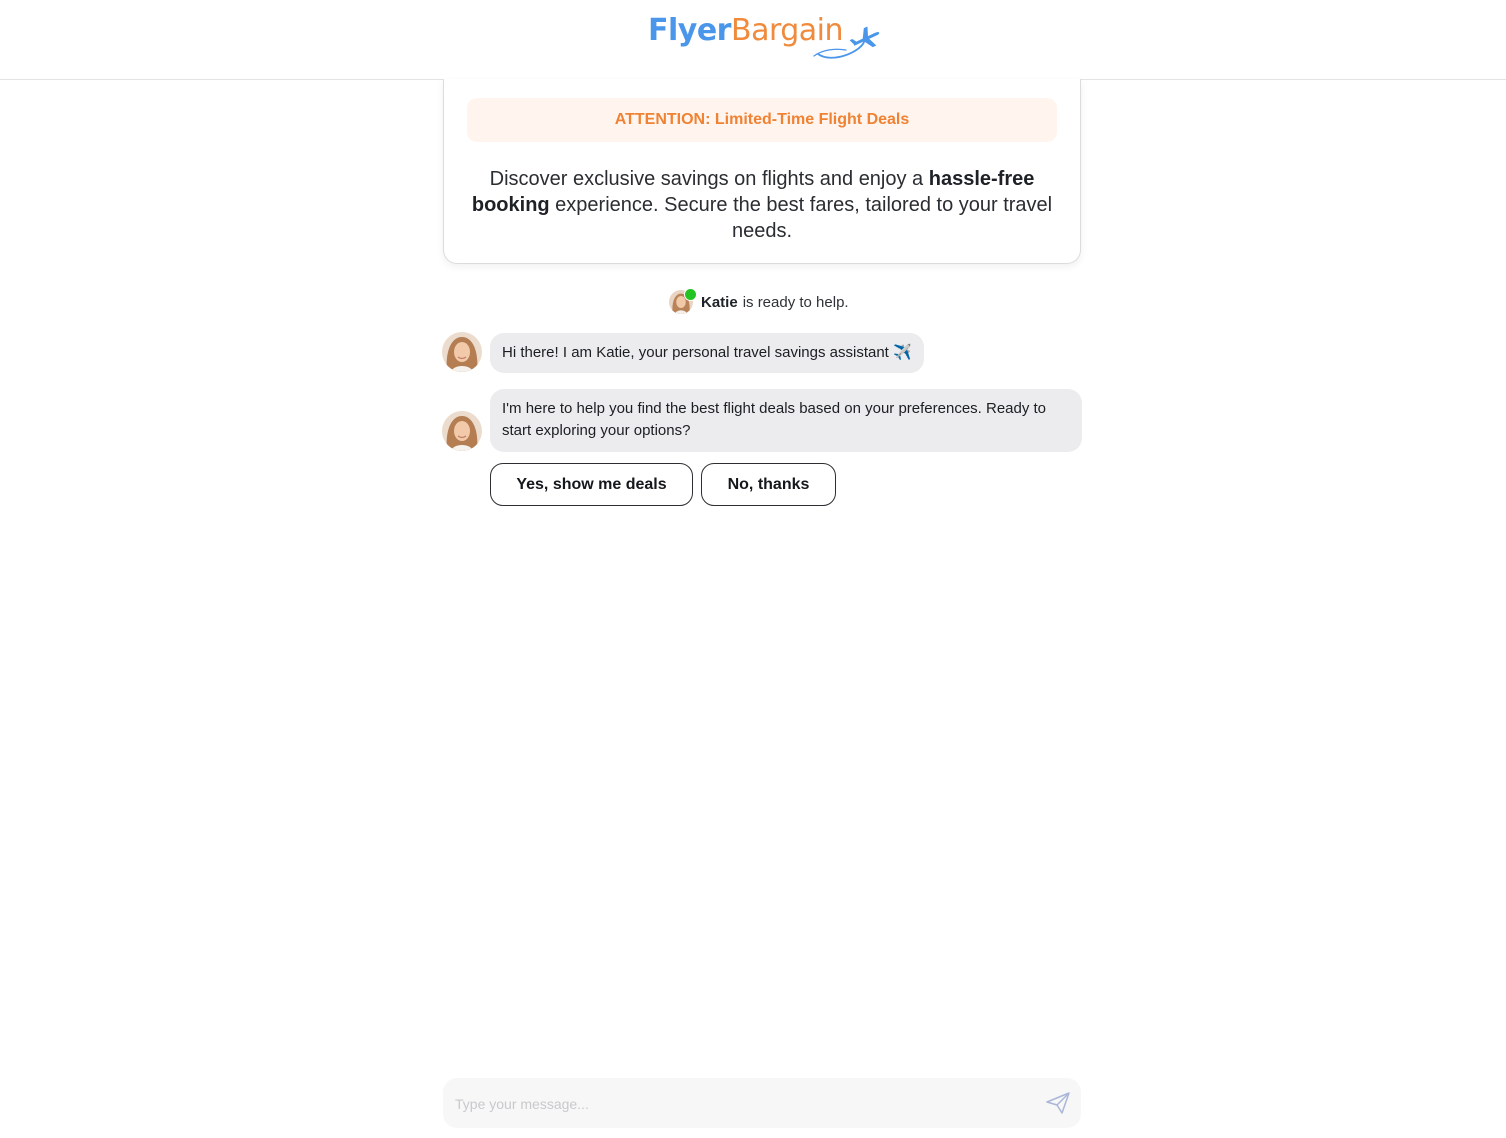  Describe the element at coordinates (795, 302) in the screenshot. I see `status-text: is ready to help.` at that location.